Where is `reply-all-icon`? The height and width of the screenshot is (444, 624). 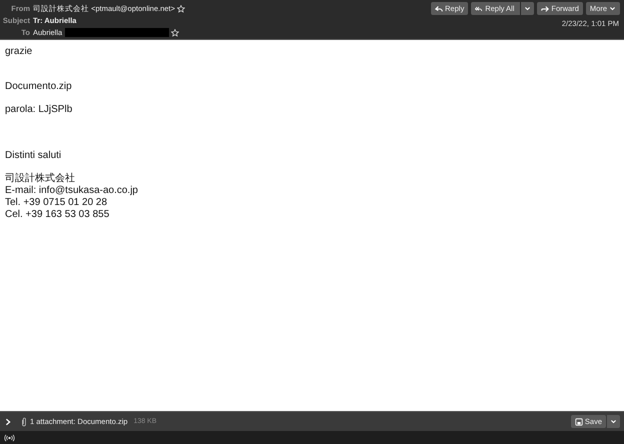 reply-all-icon is located at coordinates (479, 8).